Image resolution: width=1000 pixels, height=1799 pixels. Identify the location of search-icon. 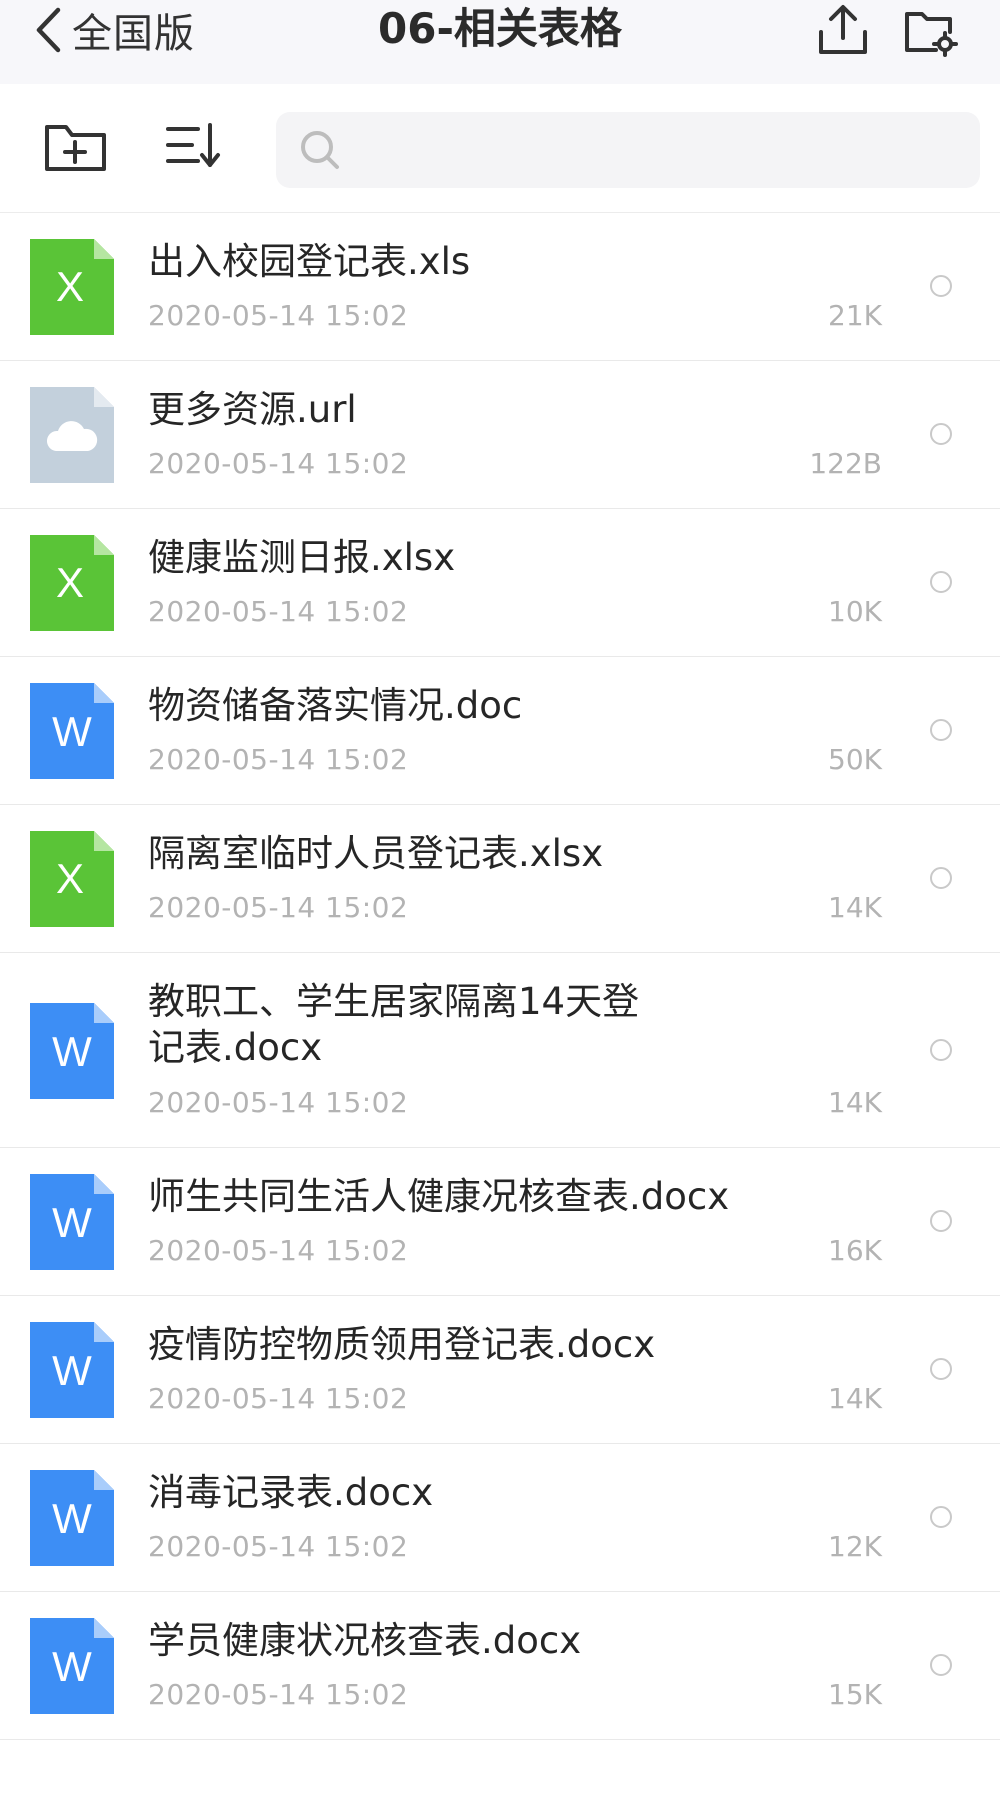
(320, 150).